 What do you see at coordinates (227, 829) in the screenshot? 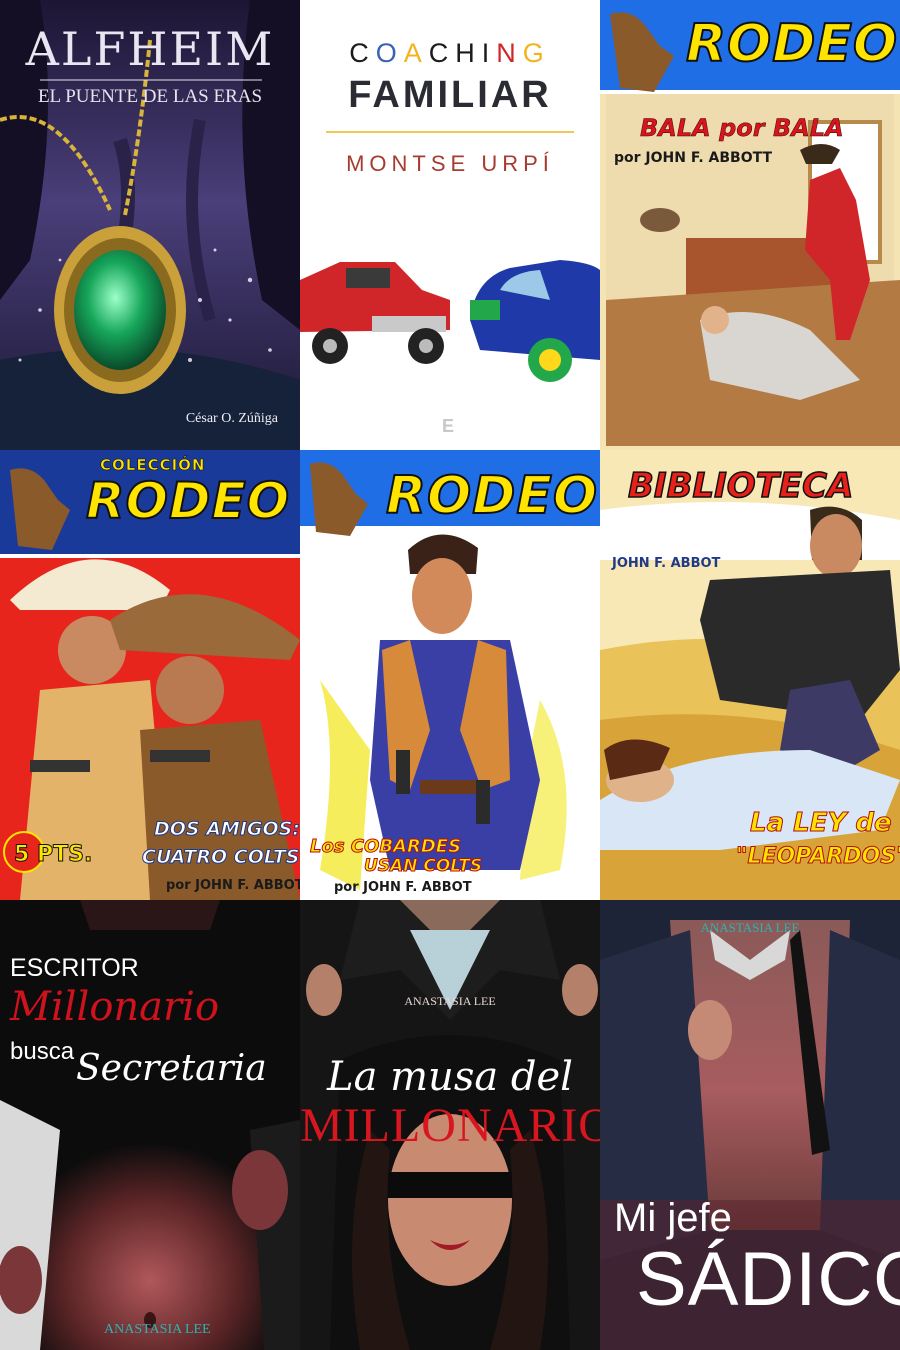
I see `cover-title-line1: DOS AMIGOS:` at bounding box center [227, 829].